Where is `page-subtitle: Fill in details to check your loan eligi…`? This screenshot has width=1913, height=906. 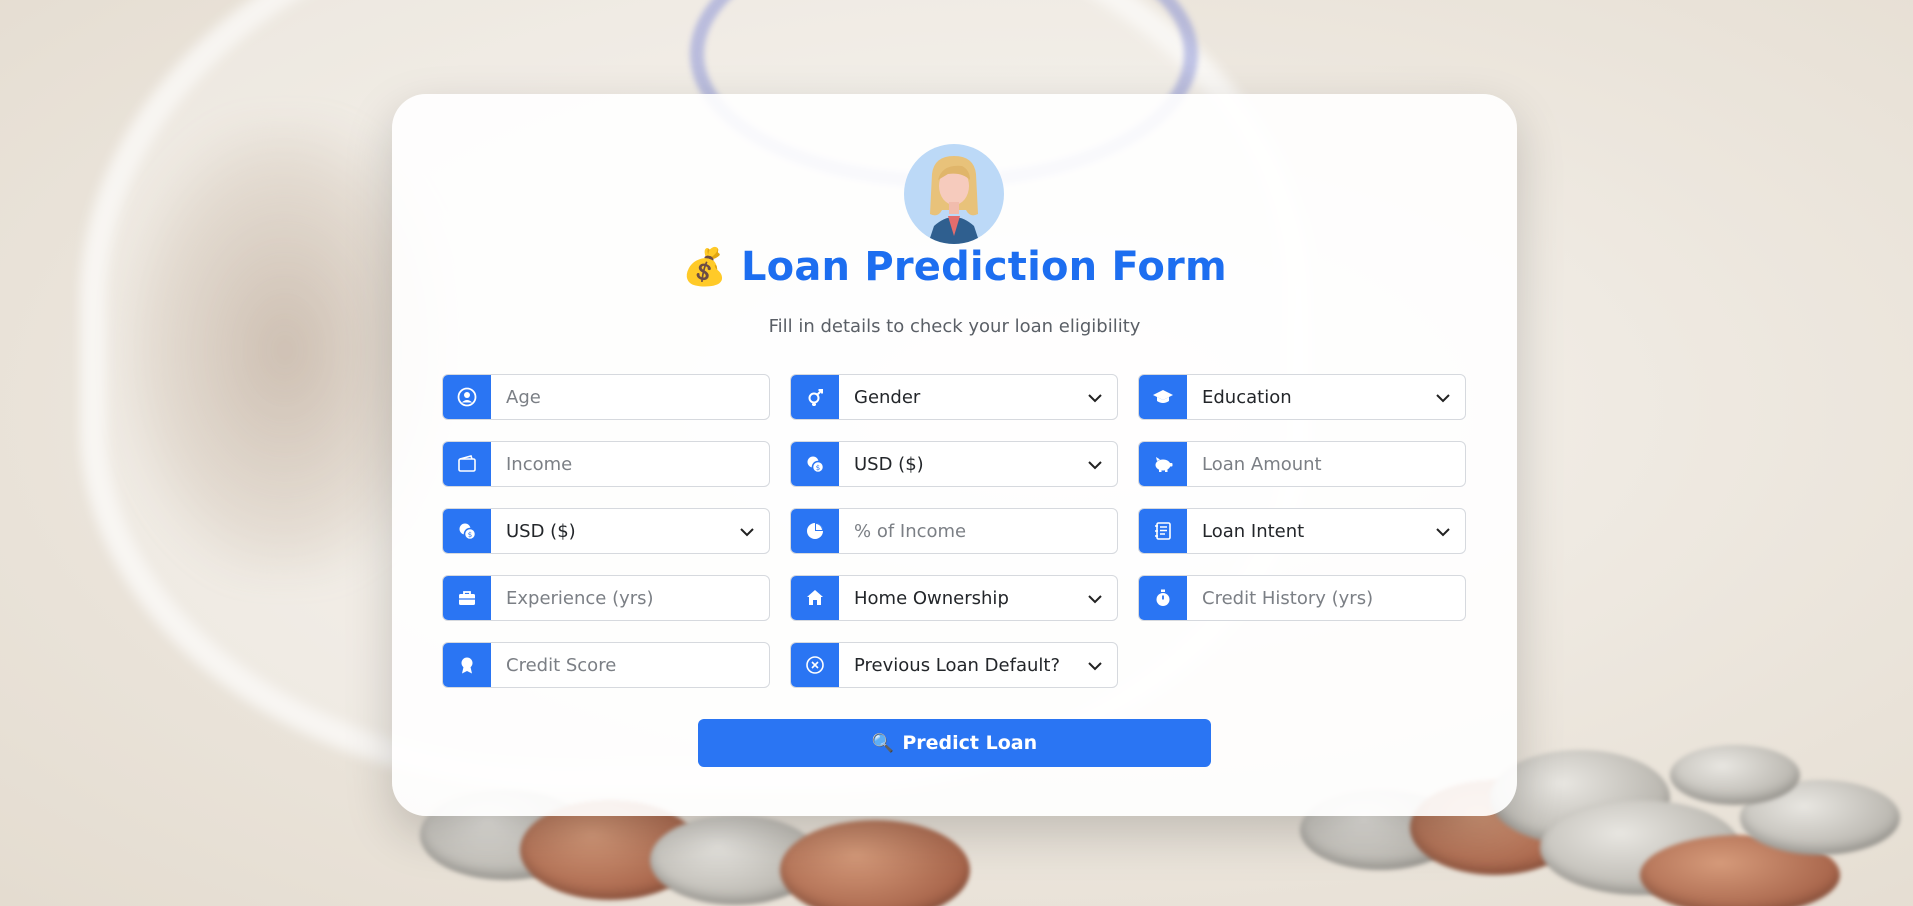
page-subtitle: Fill in details to check your loan eligi… is located at coordinates (954, 326).